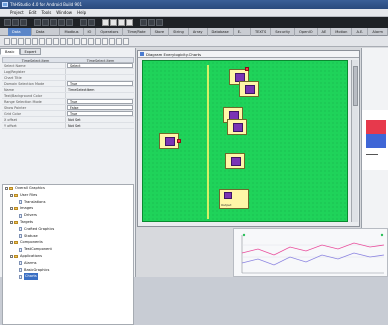  I want to click on tree-item: TestComponent, so click(68, 249).